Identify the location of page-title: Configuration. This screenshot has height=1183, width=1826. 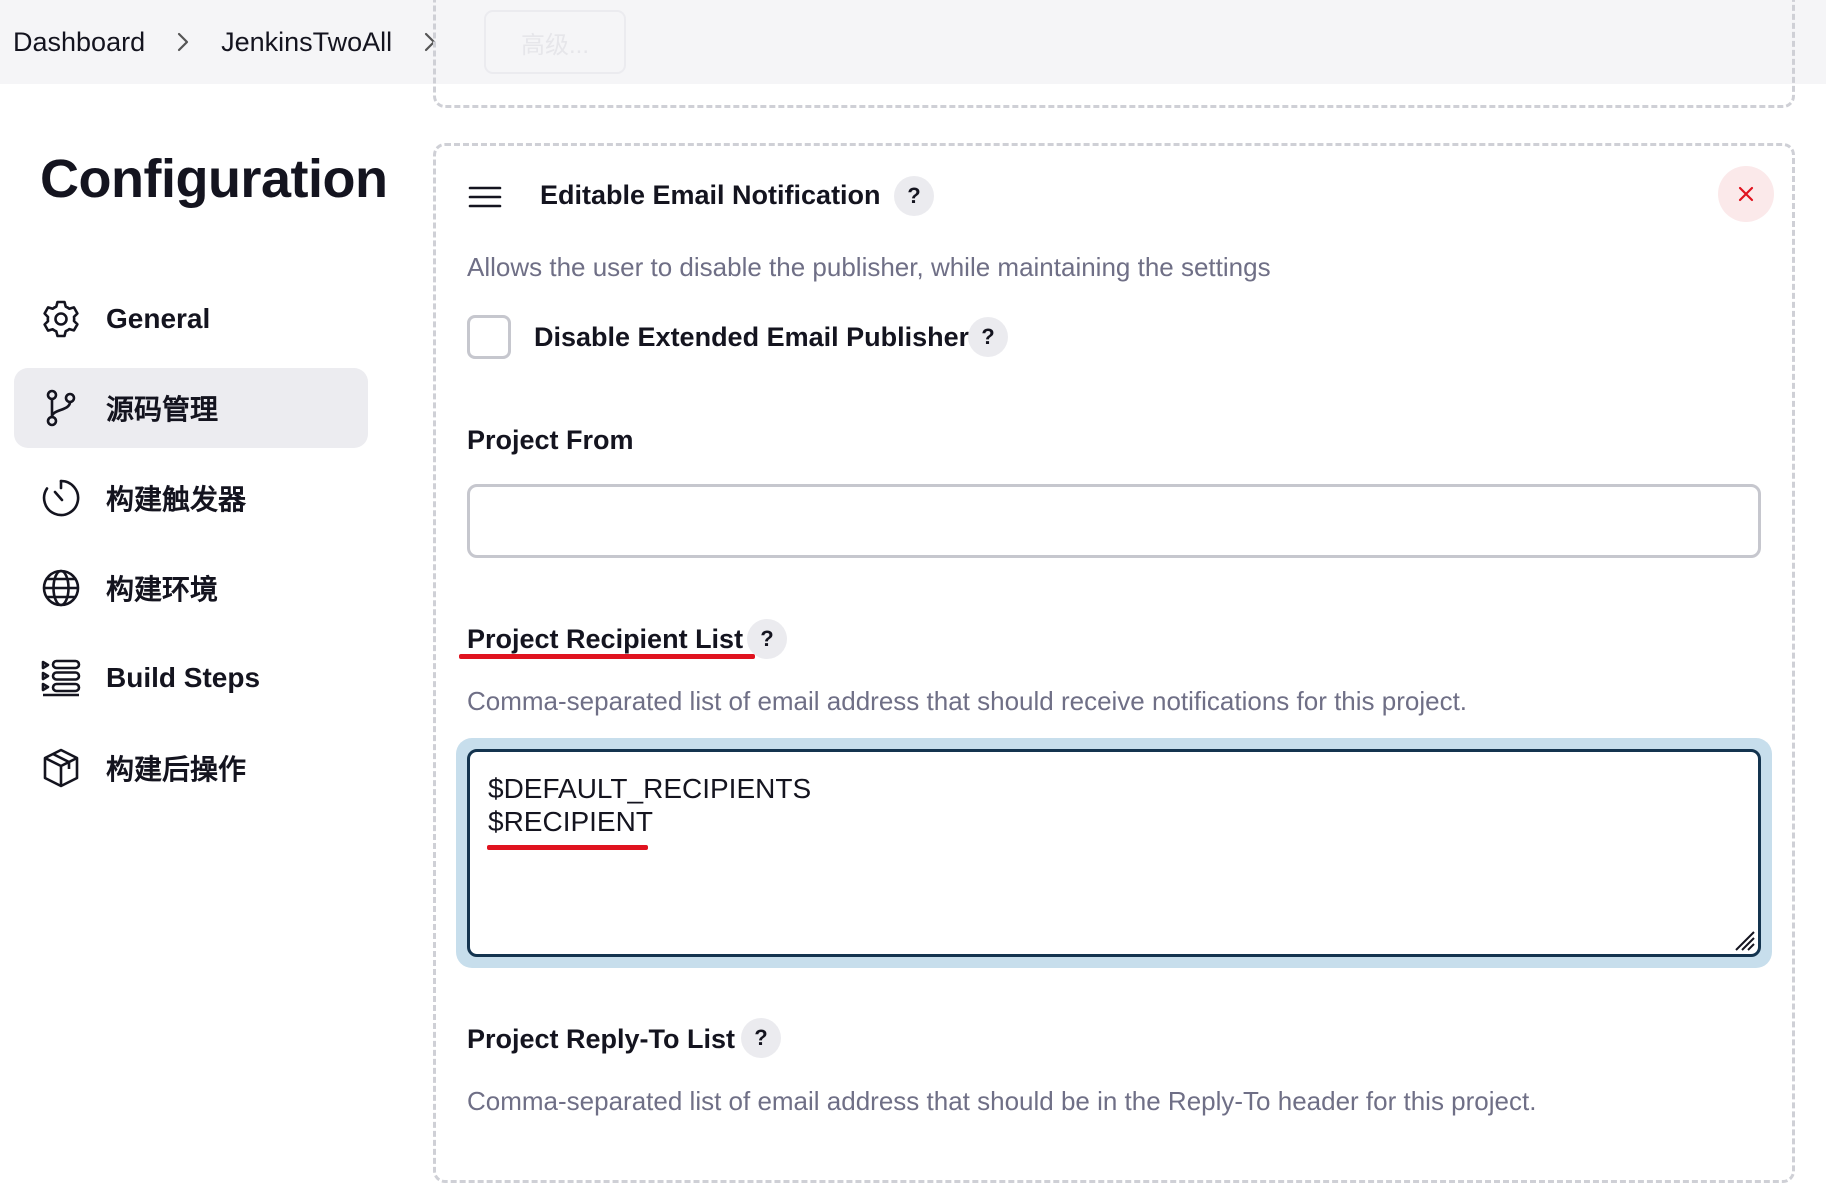
(214, 179).